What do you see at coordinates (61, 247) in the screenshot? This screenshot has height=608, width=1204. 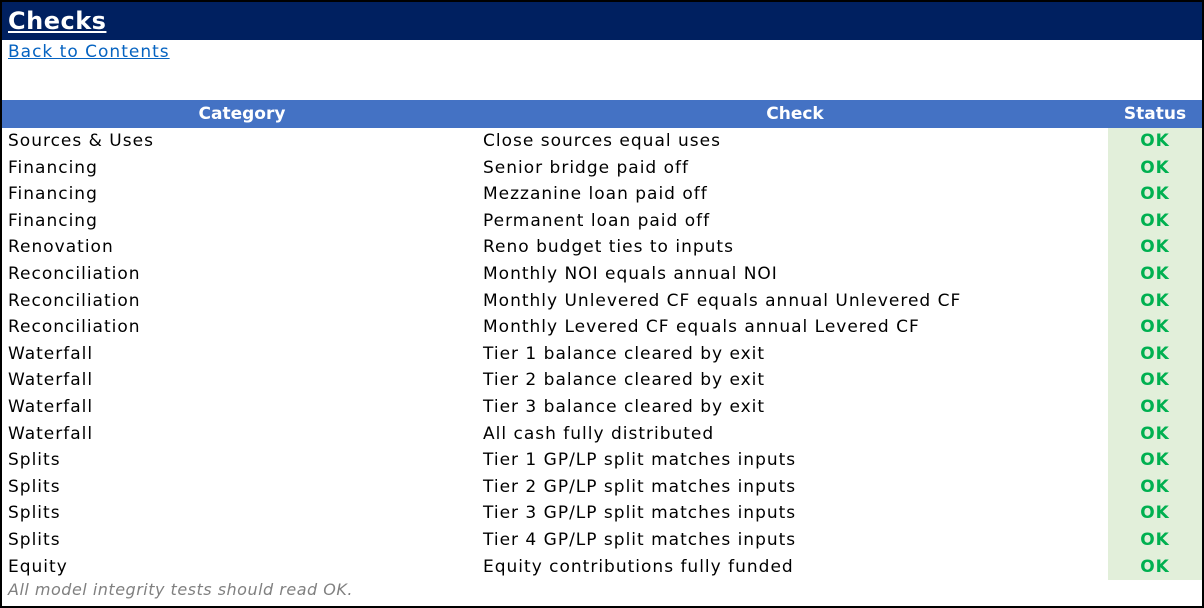 I see `category-cell: Renovation` at bounding box center [61, 247].